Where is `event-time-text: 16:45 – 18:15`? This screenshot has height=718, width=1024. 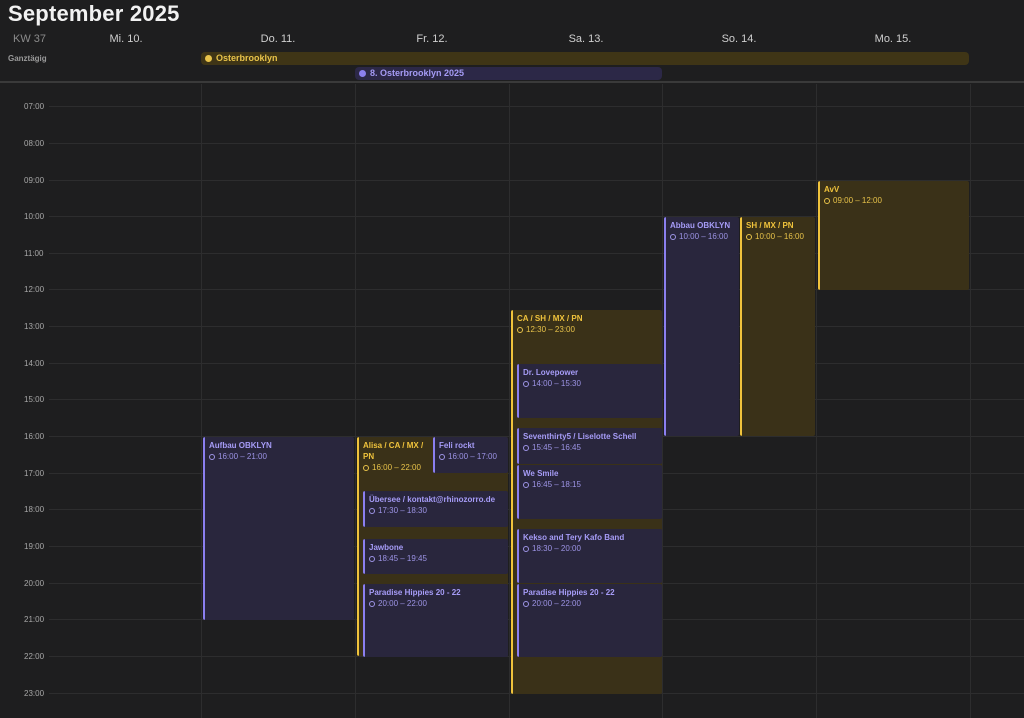
event-time-text: 16:45 – 18:15 is located at coordinates (556, 484).